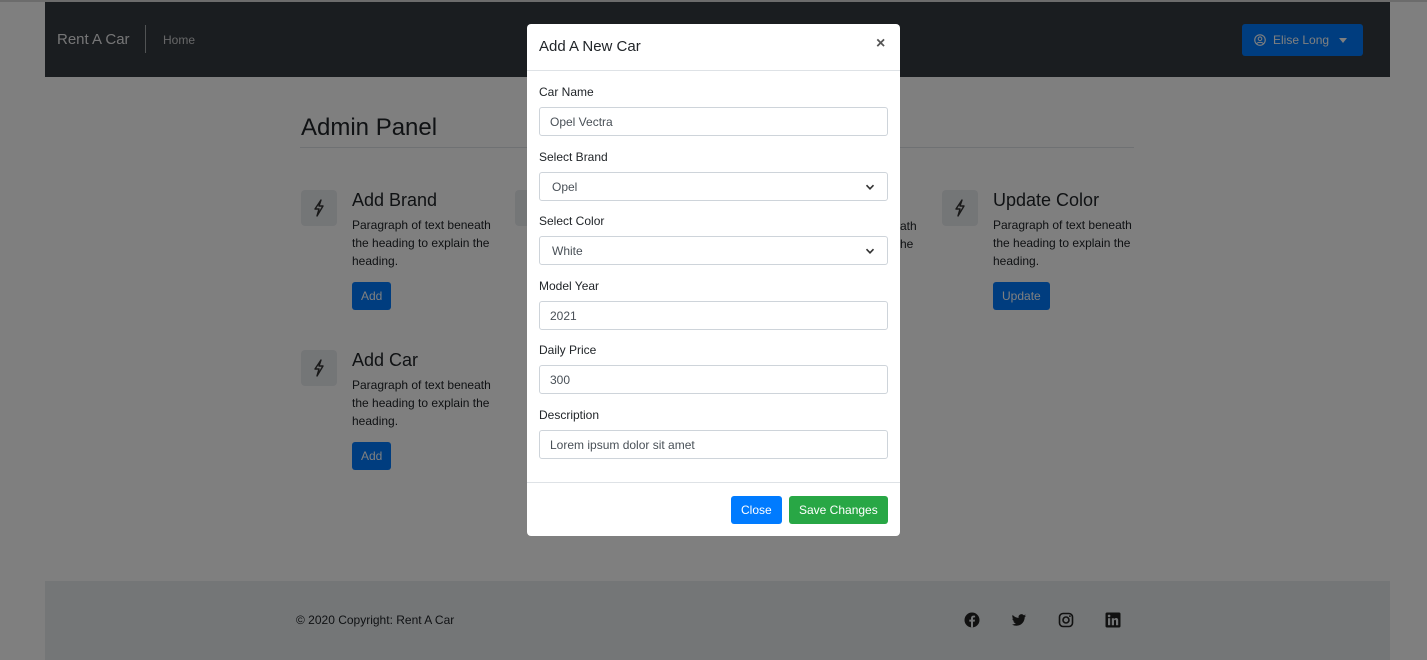 This screenshot has width=1427, height=660. Describe the element at coordinates (590, 46) in the screenshot. I see `modal-title: Add A New Car` at that location.